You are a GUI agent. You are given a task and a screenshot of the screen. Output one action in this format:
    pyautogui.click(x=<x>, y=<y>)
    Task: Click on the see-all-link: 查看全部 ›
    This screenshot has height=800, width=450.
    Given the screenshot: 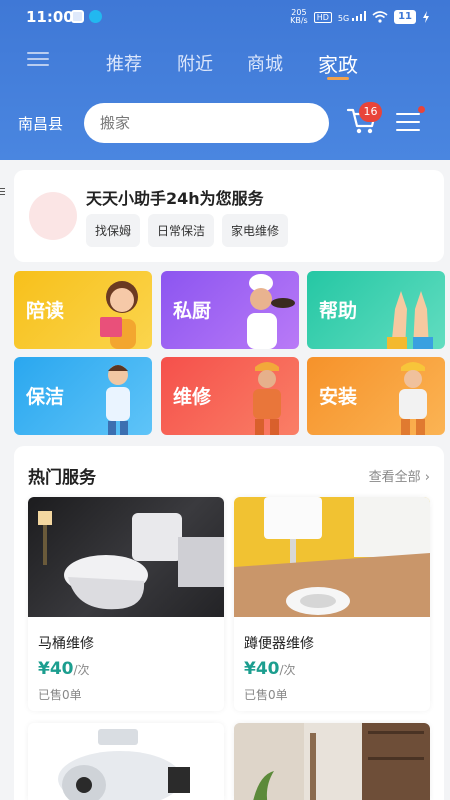 What is the action you would take?
    pyautogui.click(x=399, y=475)
    